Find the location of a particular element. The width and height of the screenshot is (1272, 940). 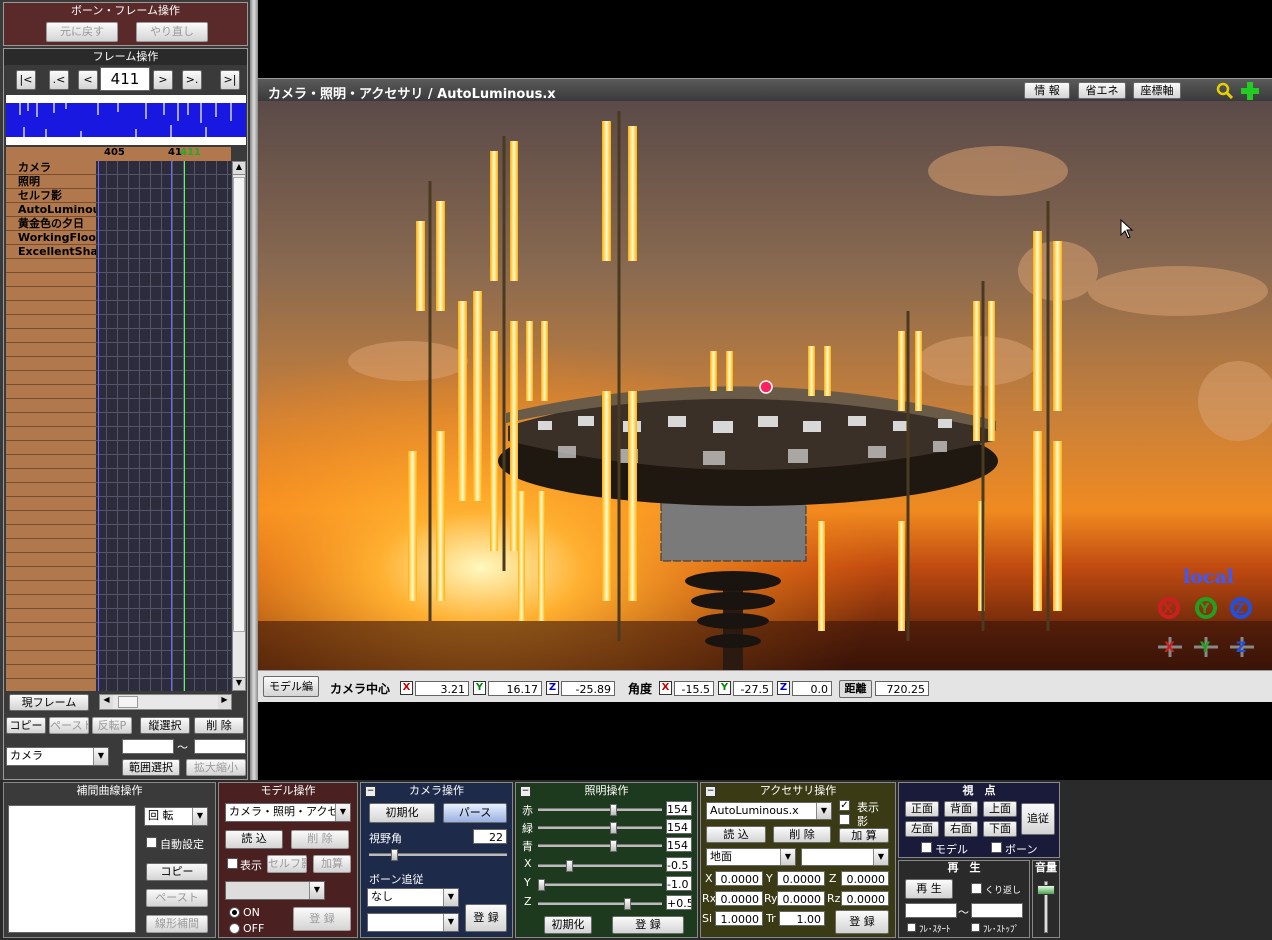

move-x-gizmo: X is located at coordinates (1170, 647).